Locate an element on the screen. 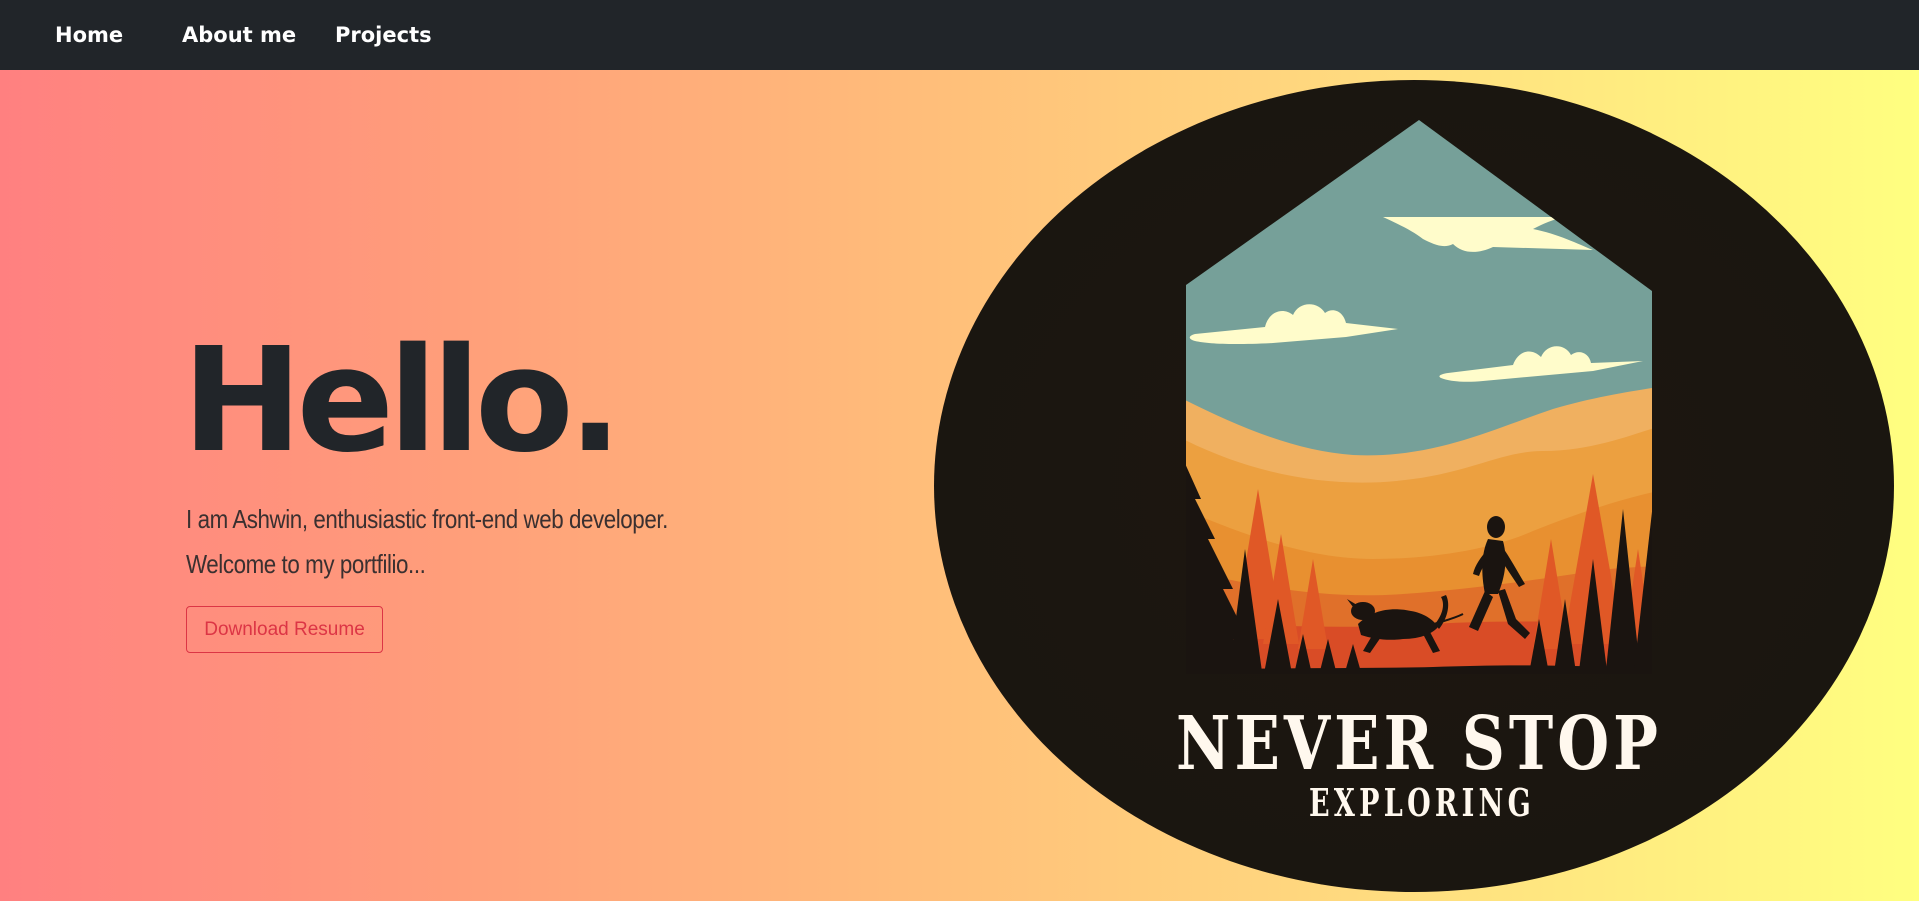 The image size is (1919, 901). download-resume-button: Download Resume is located at coordinates (284, 629).